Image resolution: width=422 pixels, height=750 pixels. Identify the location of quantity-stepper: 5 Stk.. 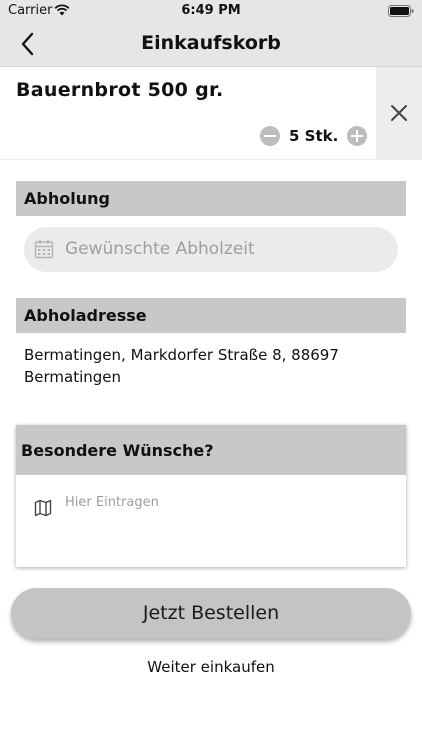
(314, 136).